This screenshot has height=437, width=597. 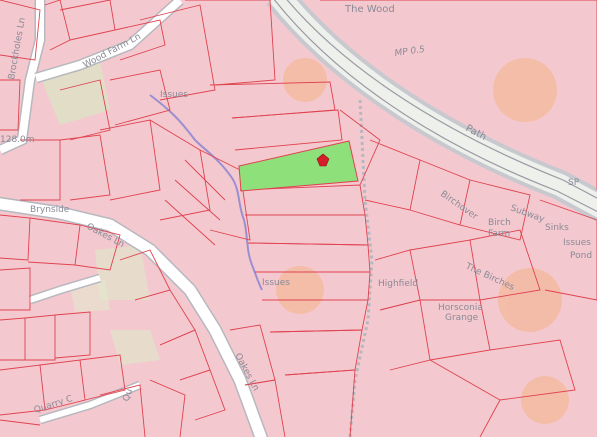 I want to click on label-altitude: 128.0m, so click(x=17, y=140).